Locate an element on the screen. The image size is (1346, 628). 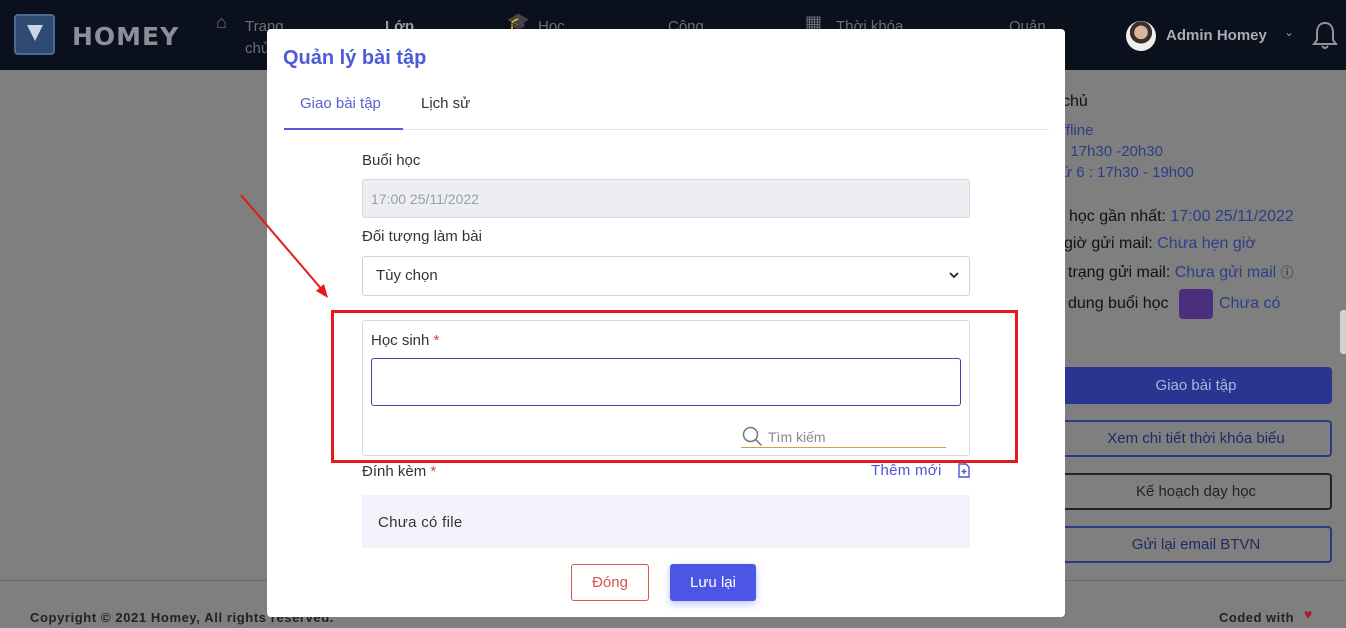
session-content-label: dung buổi học is located at coordinates (1118, 303).